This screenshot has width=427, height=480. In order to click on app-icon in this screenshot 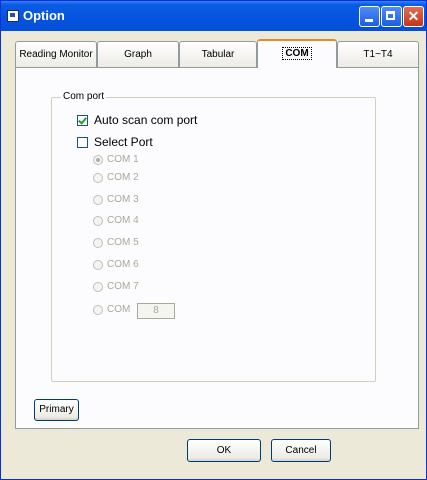, I will do `click(13, 16)`.